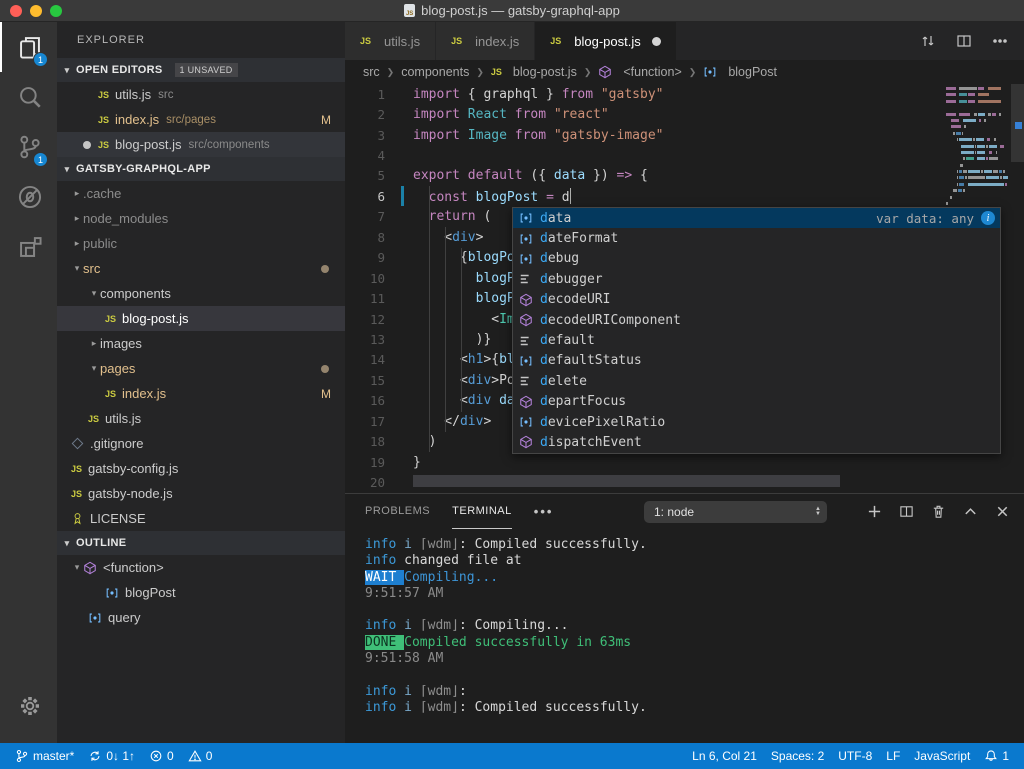  What do you see at coordinates (684, 114) in the screenshot?
I see `code-line: 2 import React from "react"` at bounding box center [684, 114].